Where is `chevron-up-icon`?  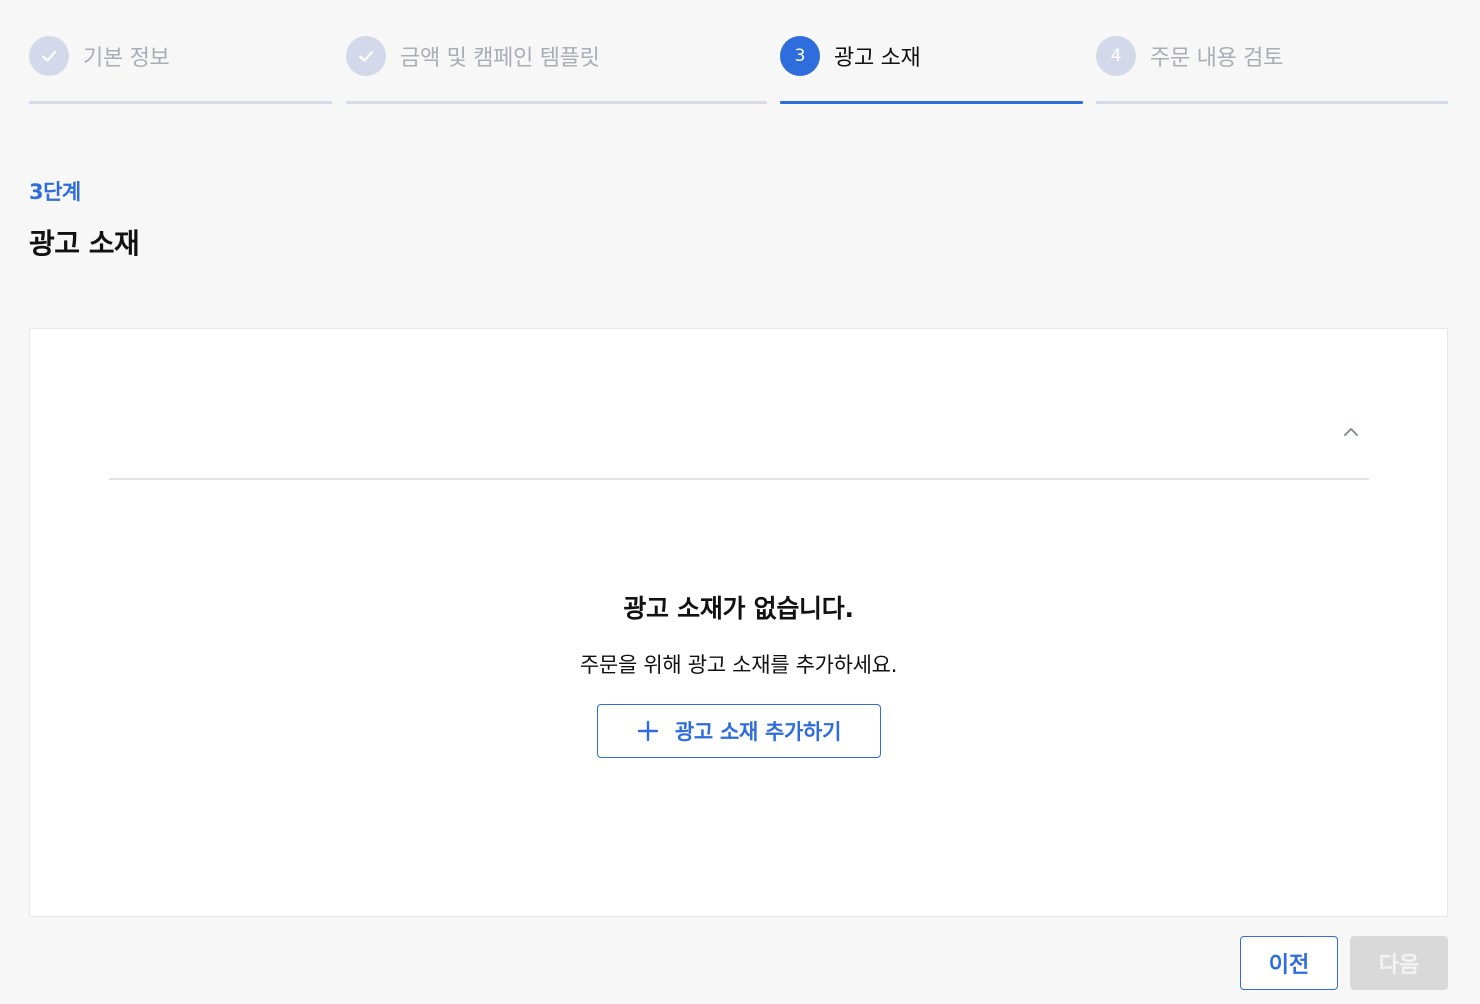 chevron-up-icon is located at coordinates (1351, 432).